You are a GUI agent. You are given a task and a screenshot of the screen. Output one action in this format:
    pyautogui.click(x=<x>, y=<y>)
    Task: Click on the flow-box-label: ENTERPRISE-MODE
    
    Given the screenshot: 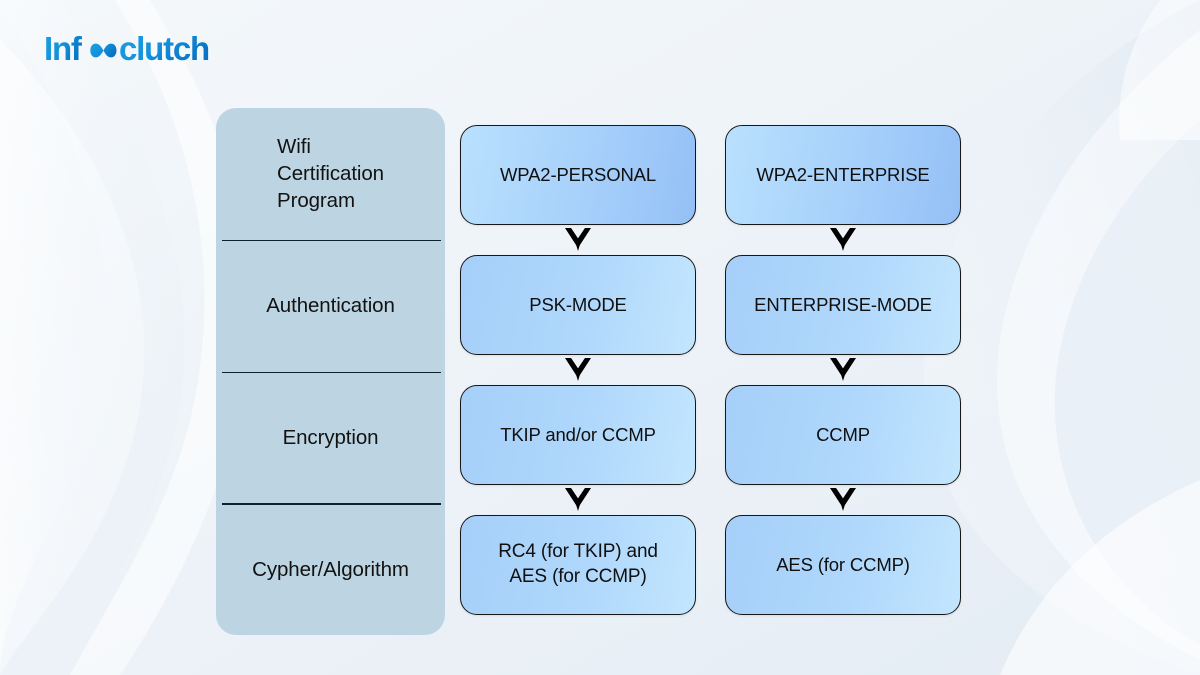 What is the action you would take?
    pyautogui.click(x=843, y=304)
    